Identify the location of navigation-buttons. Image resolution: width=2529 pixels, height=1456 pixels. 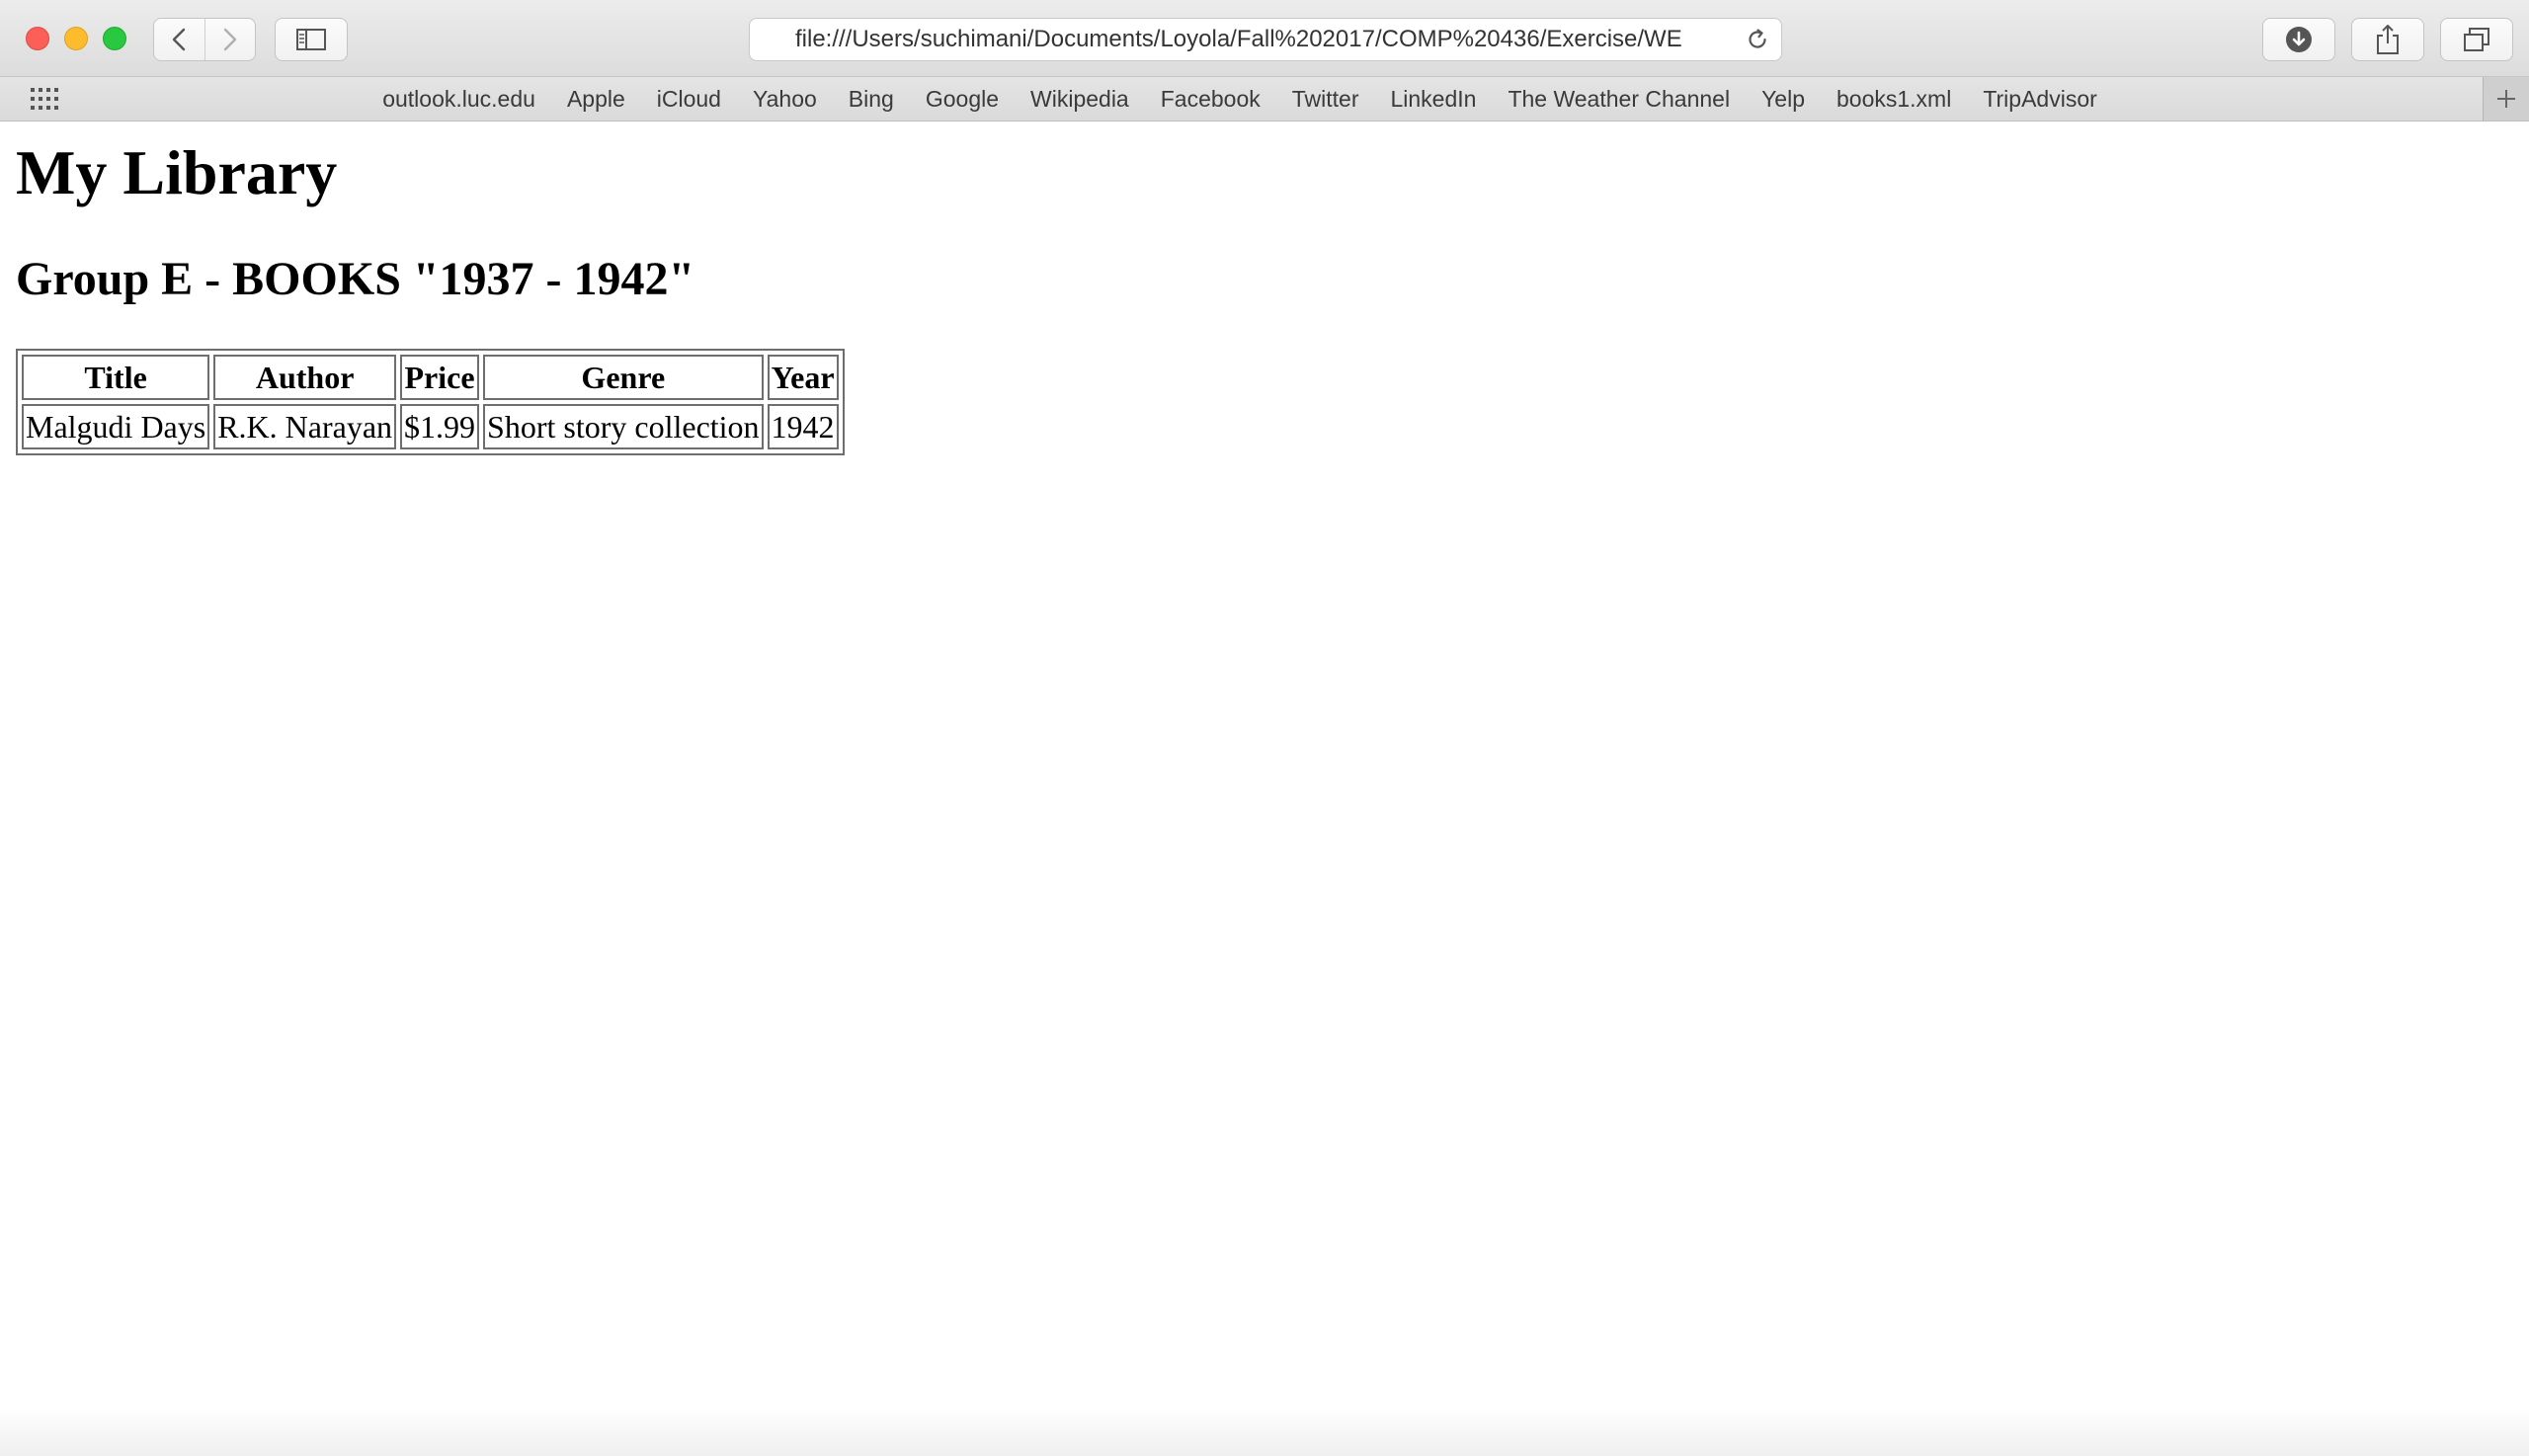
(204, 39).